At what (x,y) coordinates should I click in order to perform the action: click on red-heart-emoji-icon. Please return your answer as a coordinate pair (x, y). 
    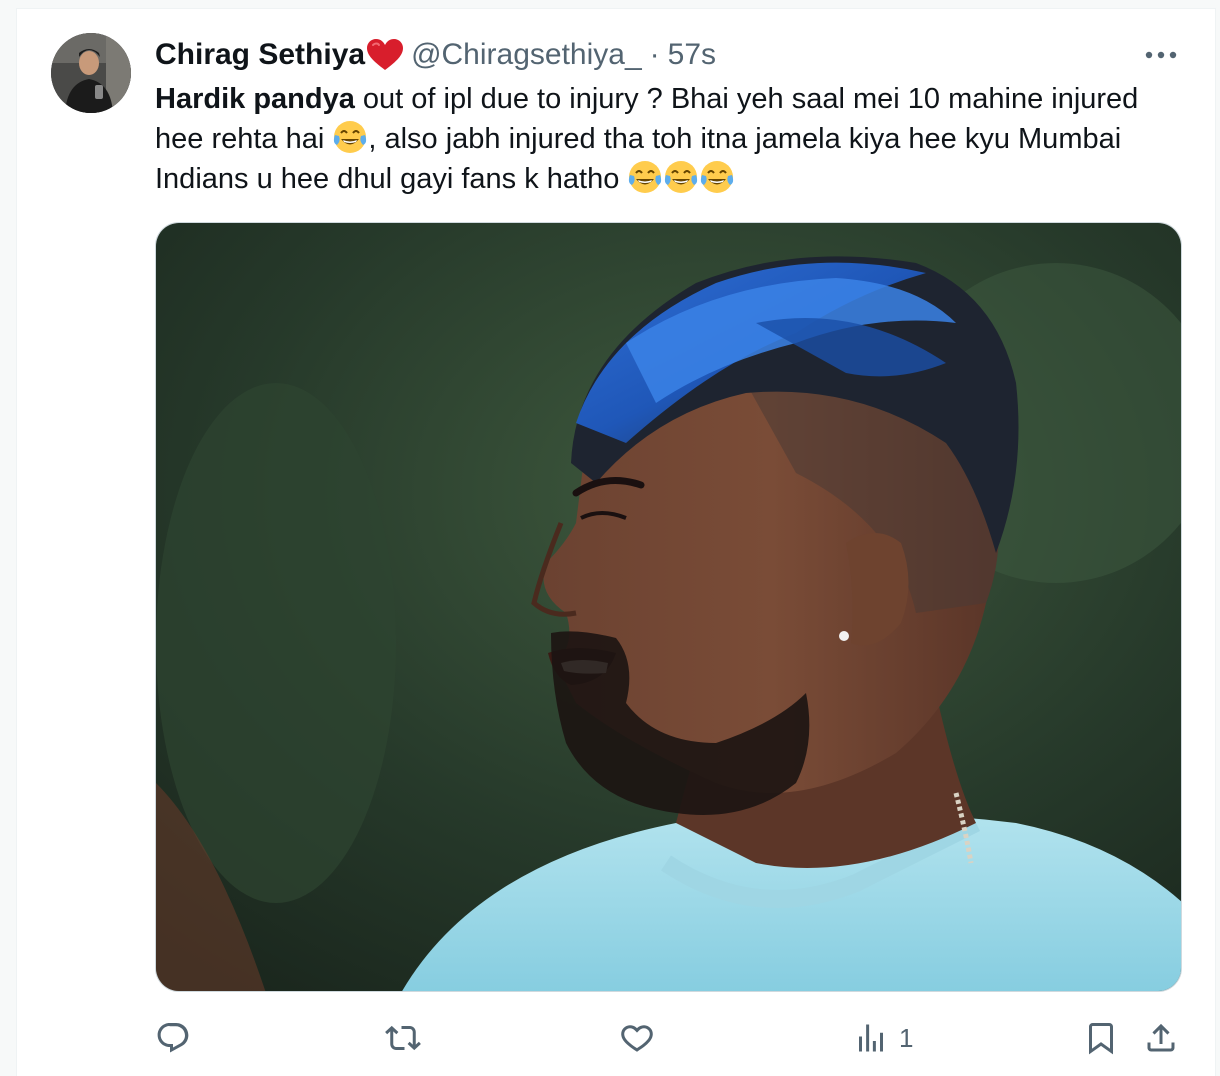
    Looking at the image, I should click on (385, 55).